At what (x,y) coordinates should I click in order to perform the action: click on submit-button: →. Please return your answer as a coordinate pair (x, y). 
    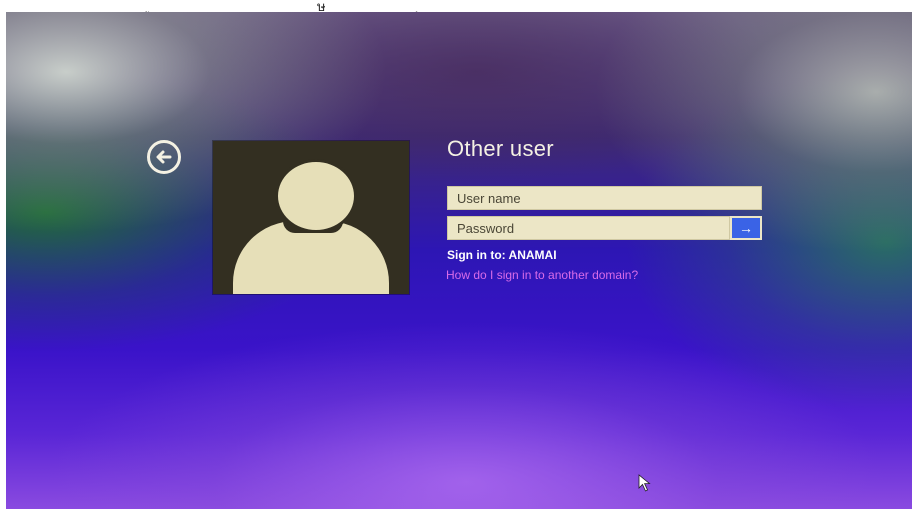
    Looking at the image, I should click on (746, 228).